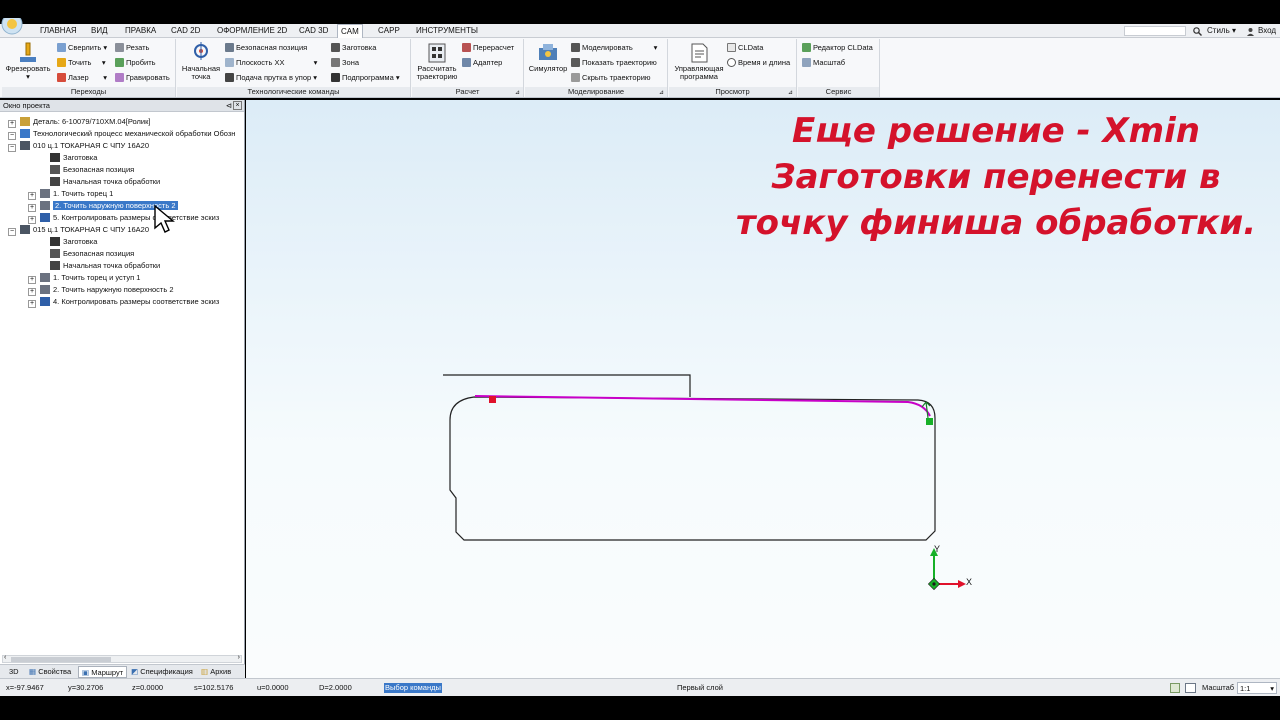 The height and width of the screenshot is (720, 1280). I want to click on show-path-button: Показать траекторию, so click(614, 63).